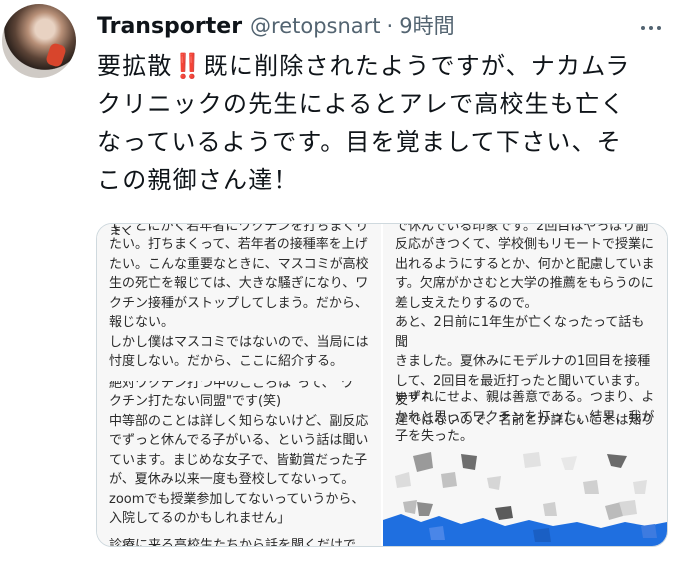 The width and height of the screenshot is (699, 561). Describe the element at coordinates (169, 26) in the screenshot. I see `author-name: Transporter` at that location.